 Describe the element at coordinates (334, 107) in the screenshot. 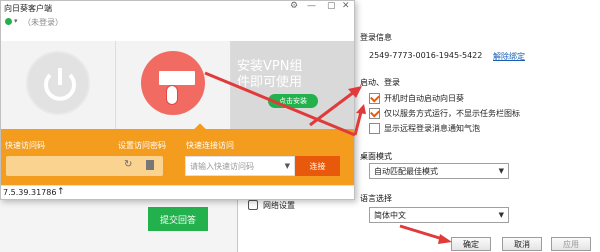

I see `arrow-to-autostart` at that location.